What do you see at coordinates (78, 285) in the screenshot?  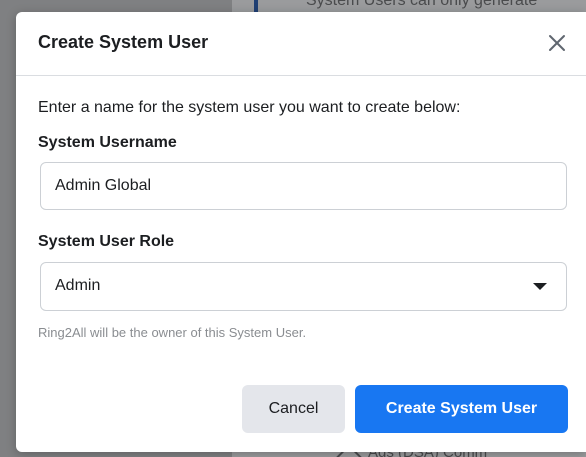 I see `role-select-value: Admin` at bounding box center [78, 285].